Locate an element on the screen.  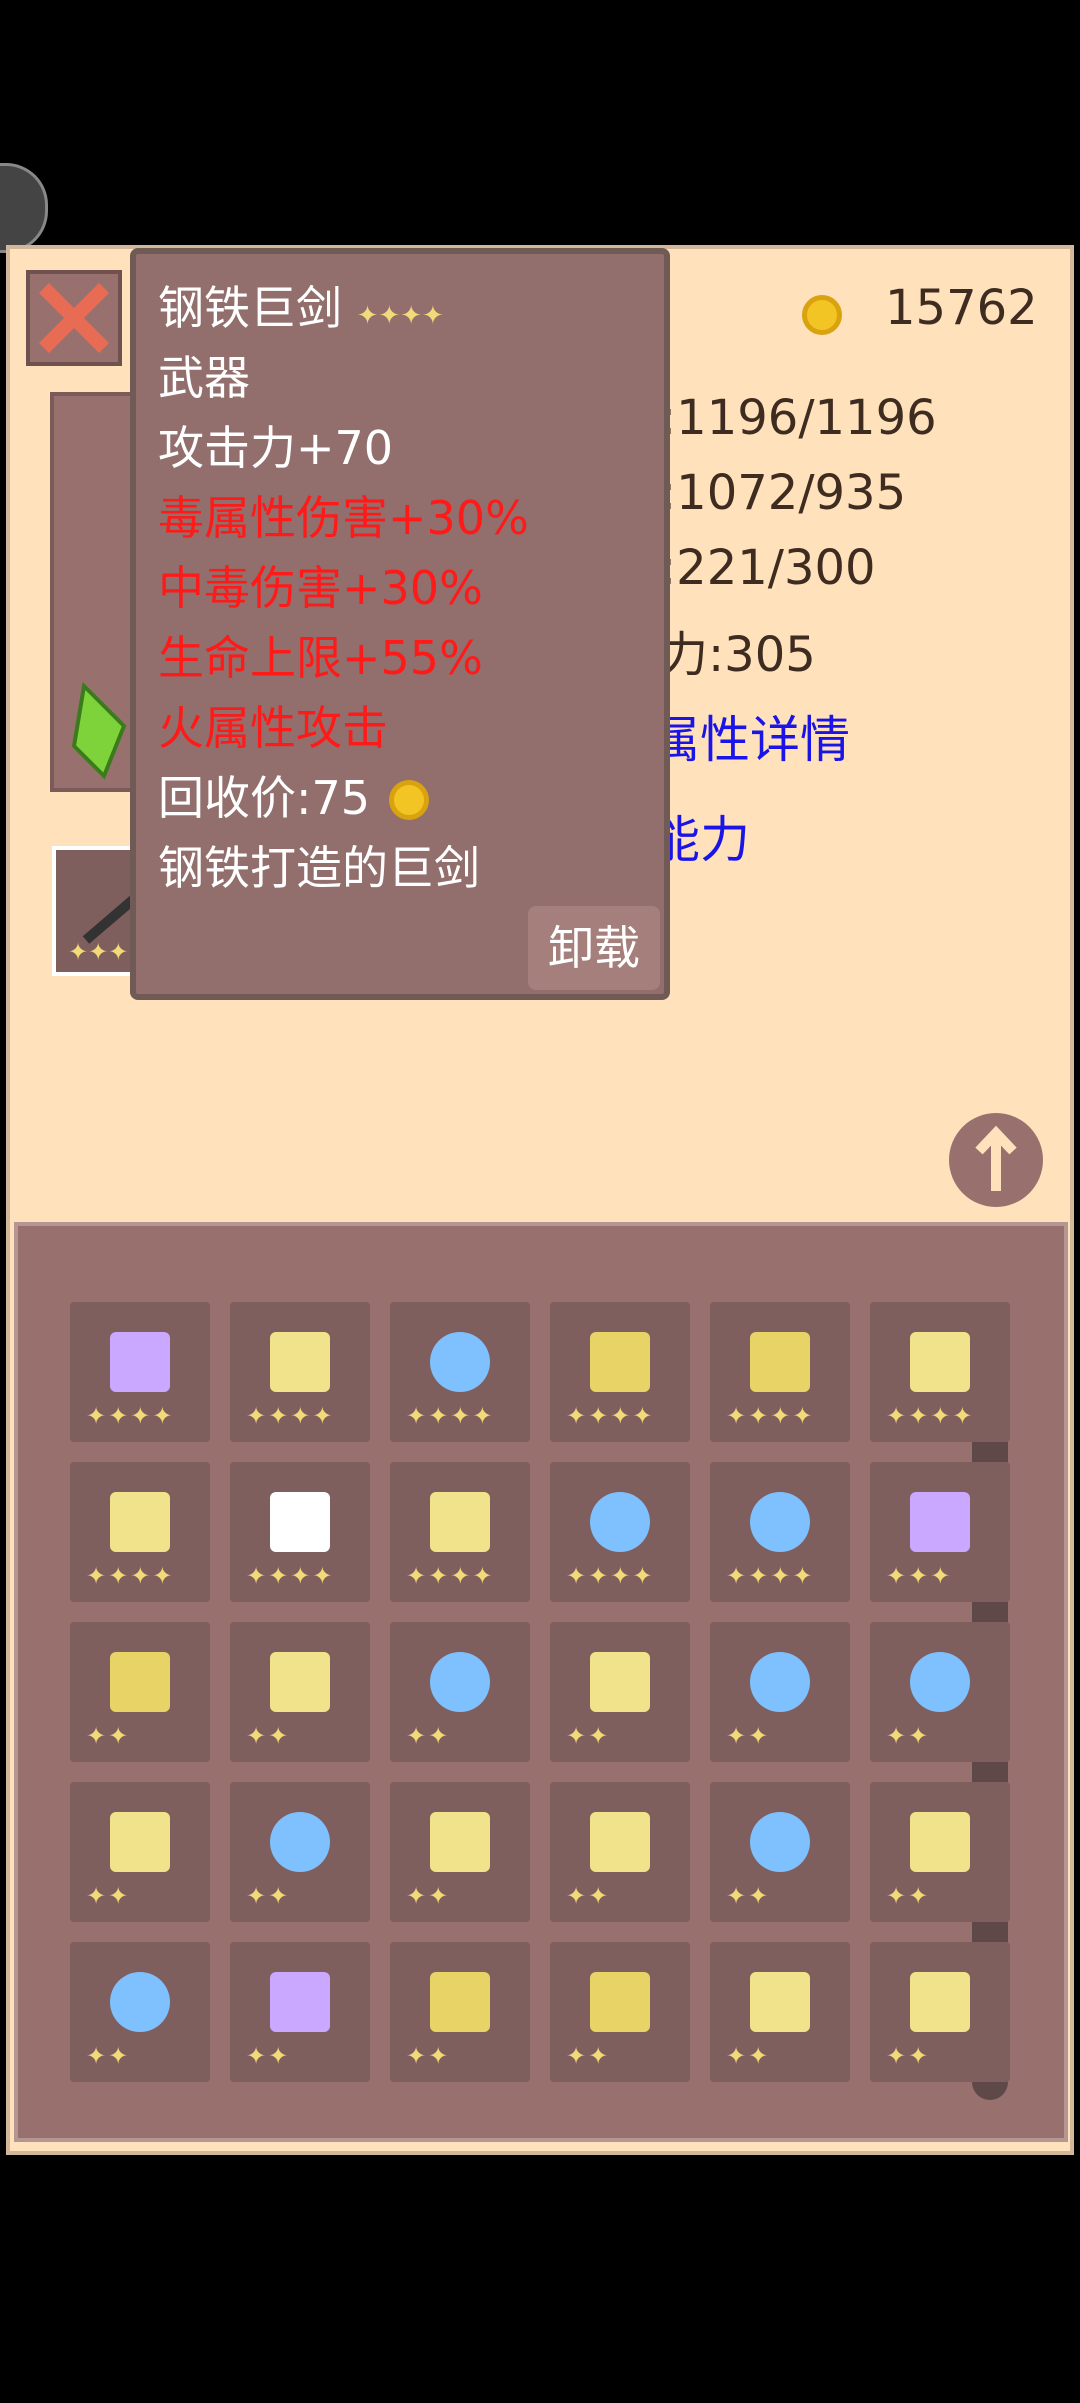
unequip-button: 卸载 is located at coordinates (594, 948).